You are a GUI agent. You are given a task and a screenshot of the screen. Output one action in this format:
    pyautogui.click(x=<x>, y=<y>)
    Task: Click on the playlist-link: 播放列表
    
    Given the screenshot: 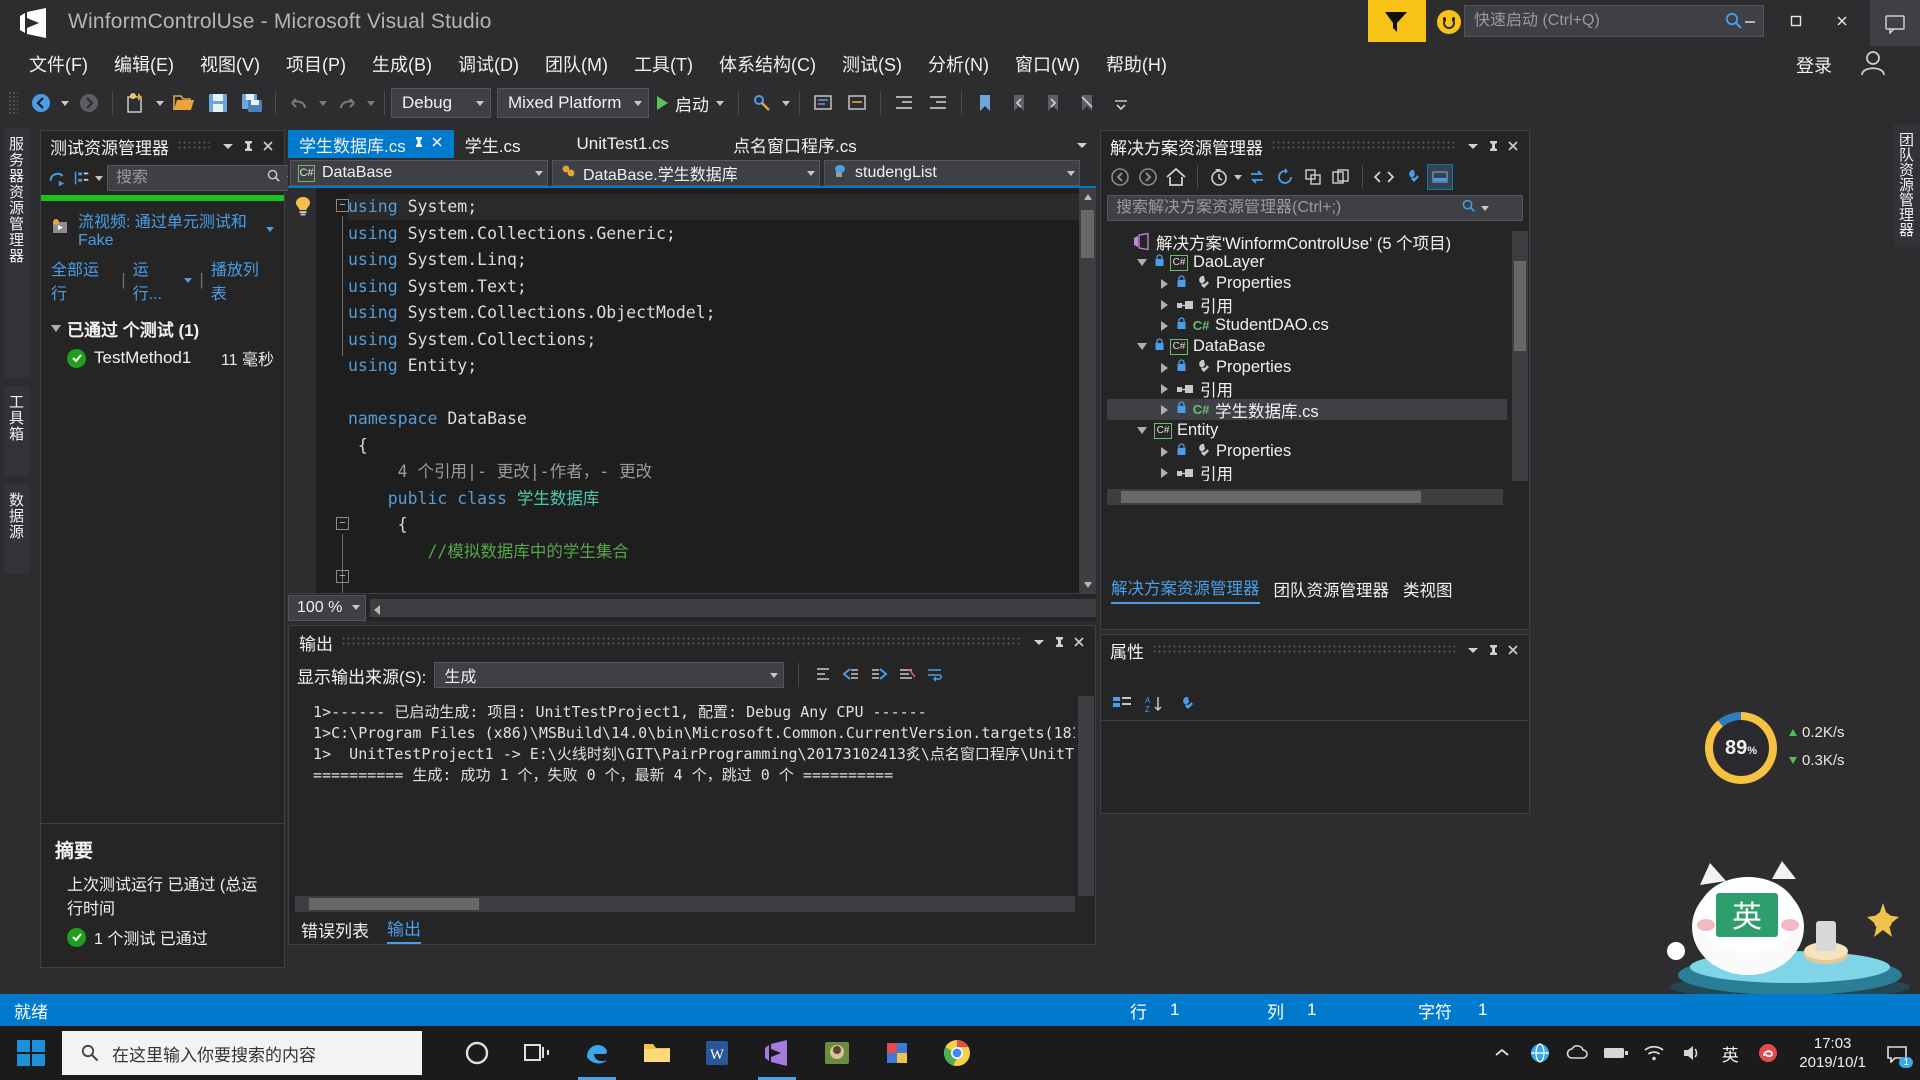 What is the action you would take?
    pyautogui.click(x=242, y=280)
    